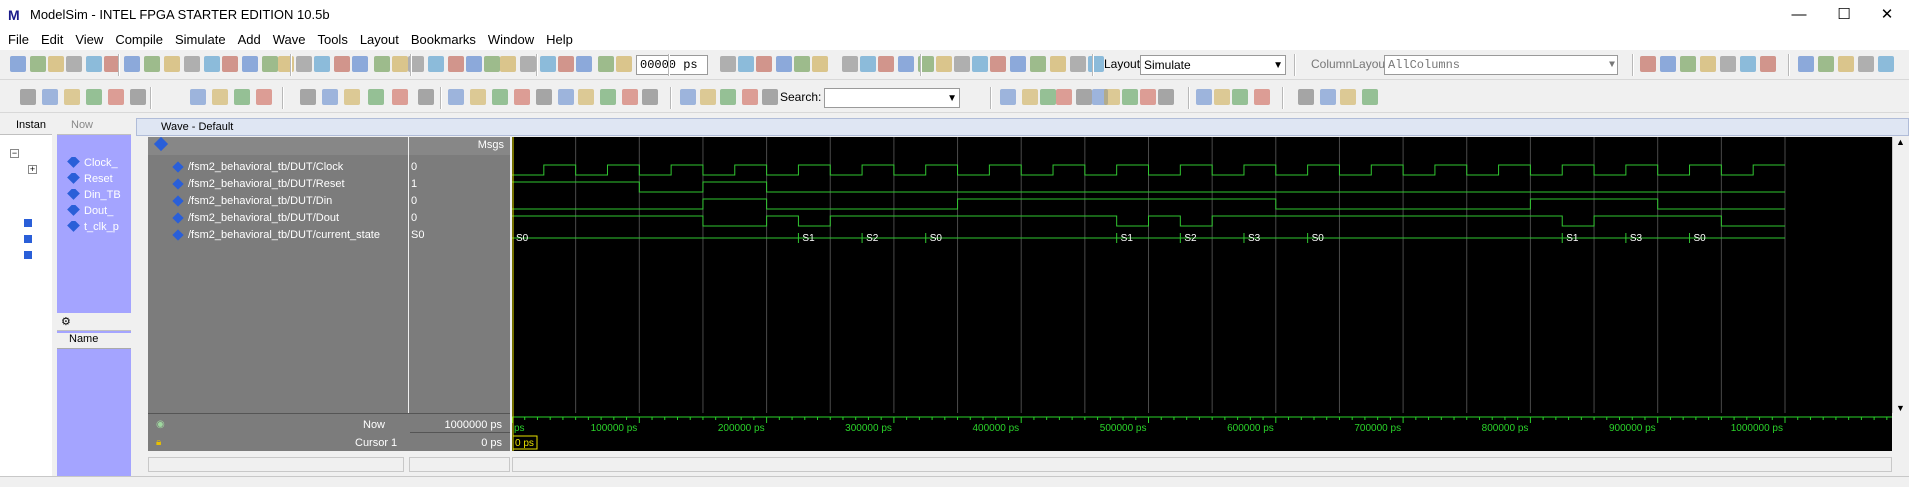 The width and height of the screenshot is (1909, 487). Describe the element at coordinates (28, 223) in the screenshot. I see `tree-node-icon` at that location.